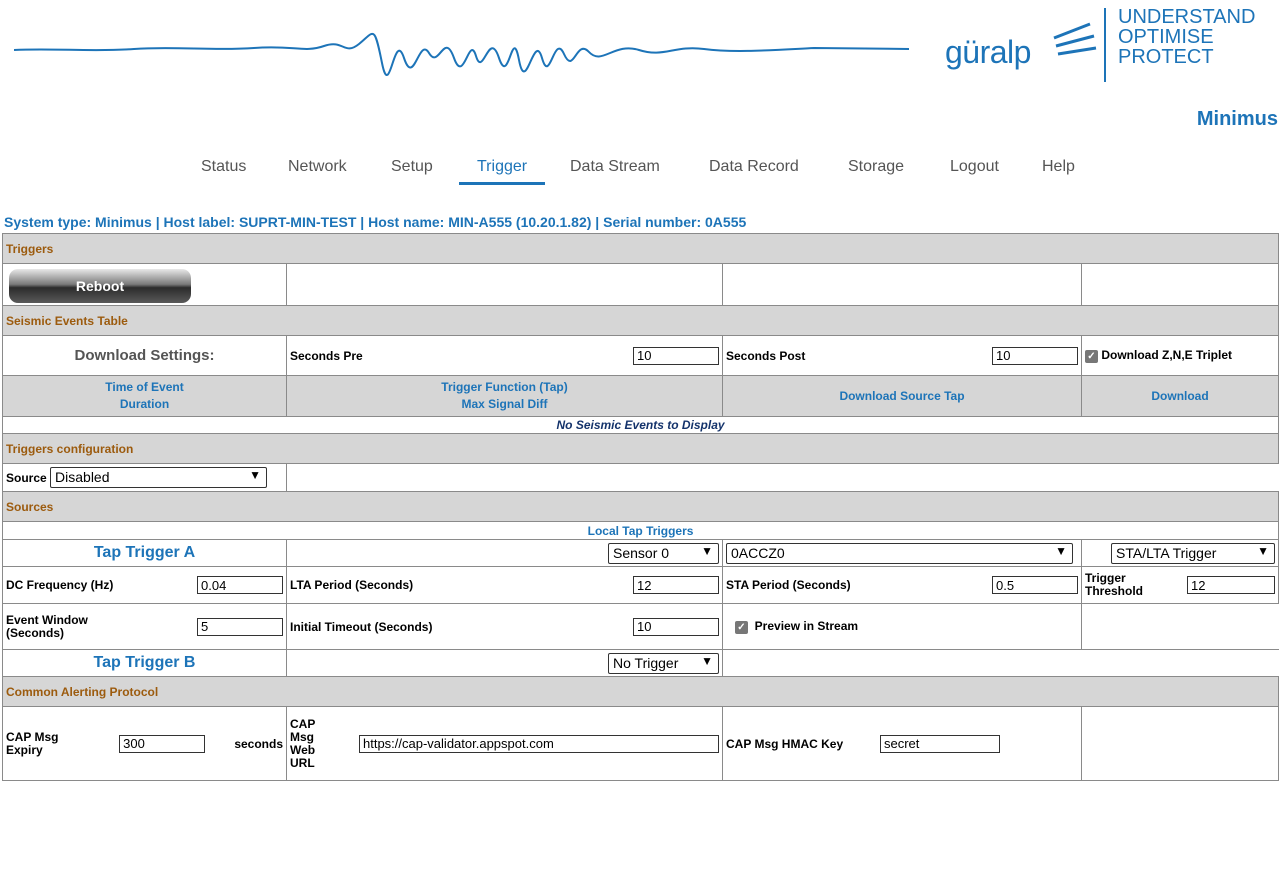 The image size is (1280, 875). What do you see at coordinates (144, 553) in the screenshot?
I see `tap-trigger-a-label: Tap Trigger A` at bounding box center [144, 553].